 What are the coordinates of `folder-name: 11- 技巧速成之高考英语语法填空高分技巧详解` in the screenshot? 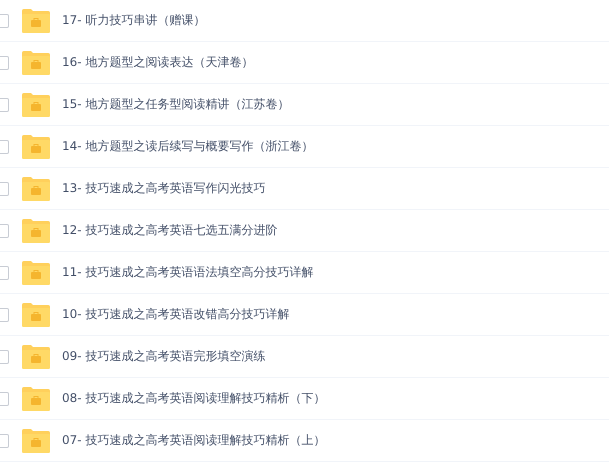 It's located at (188, 272).